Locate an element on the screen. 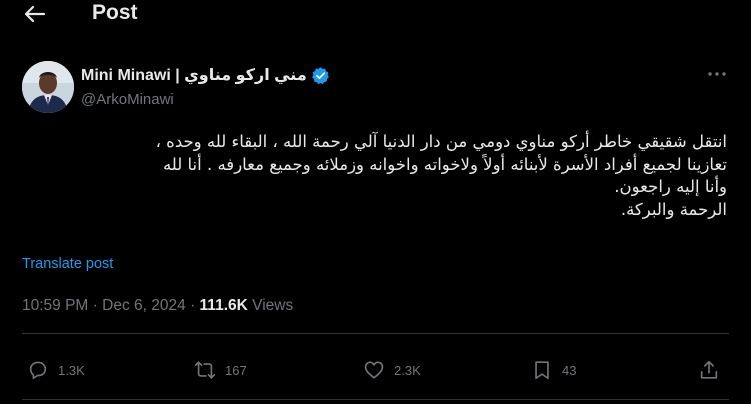 This screenshot has height=404, width=751. post-date: Dec 6, 2024 is located at coordinates (144, 305).